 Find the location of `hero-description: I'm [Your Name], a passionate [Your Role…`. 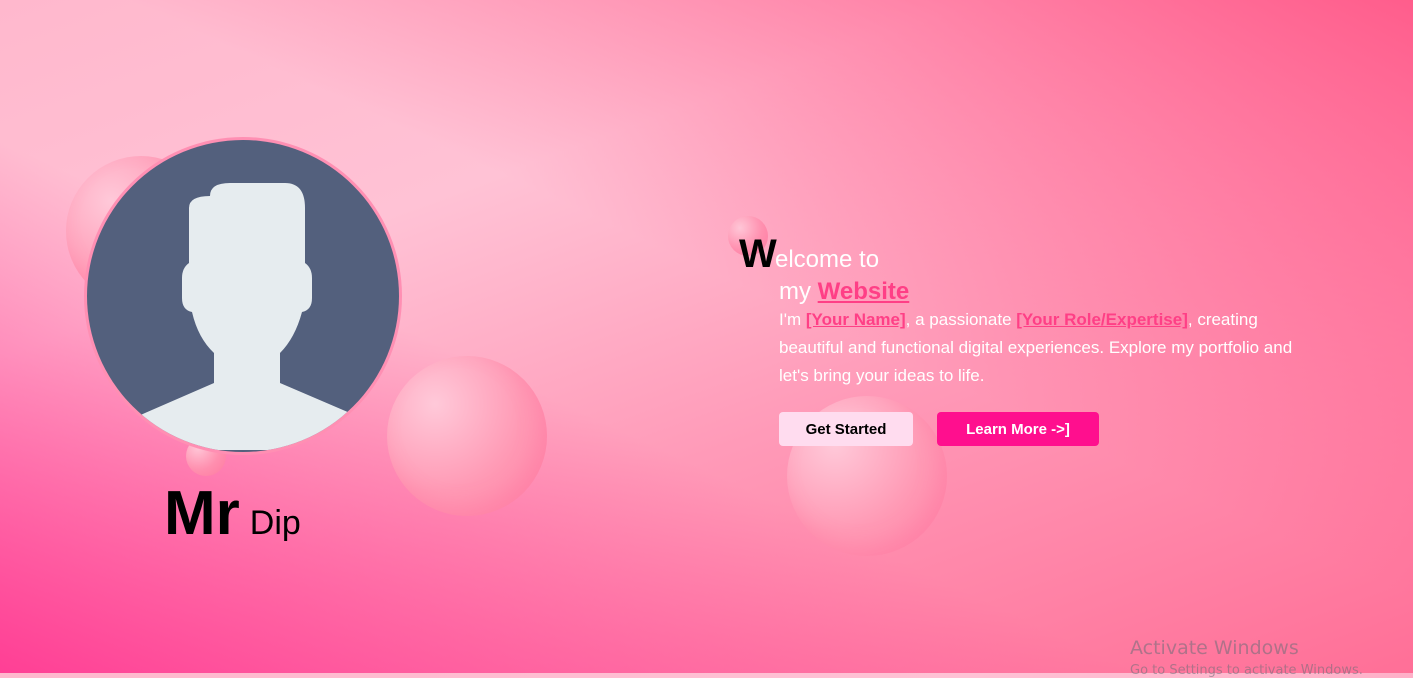

hero-description: I'm [Your Name], a passionate [Your Role… is located at coordinates (1039, 348).